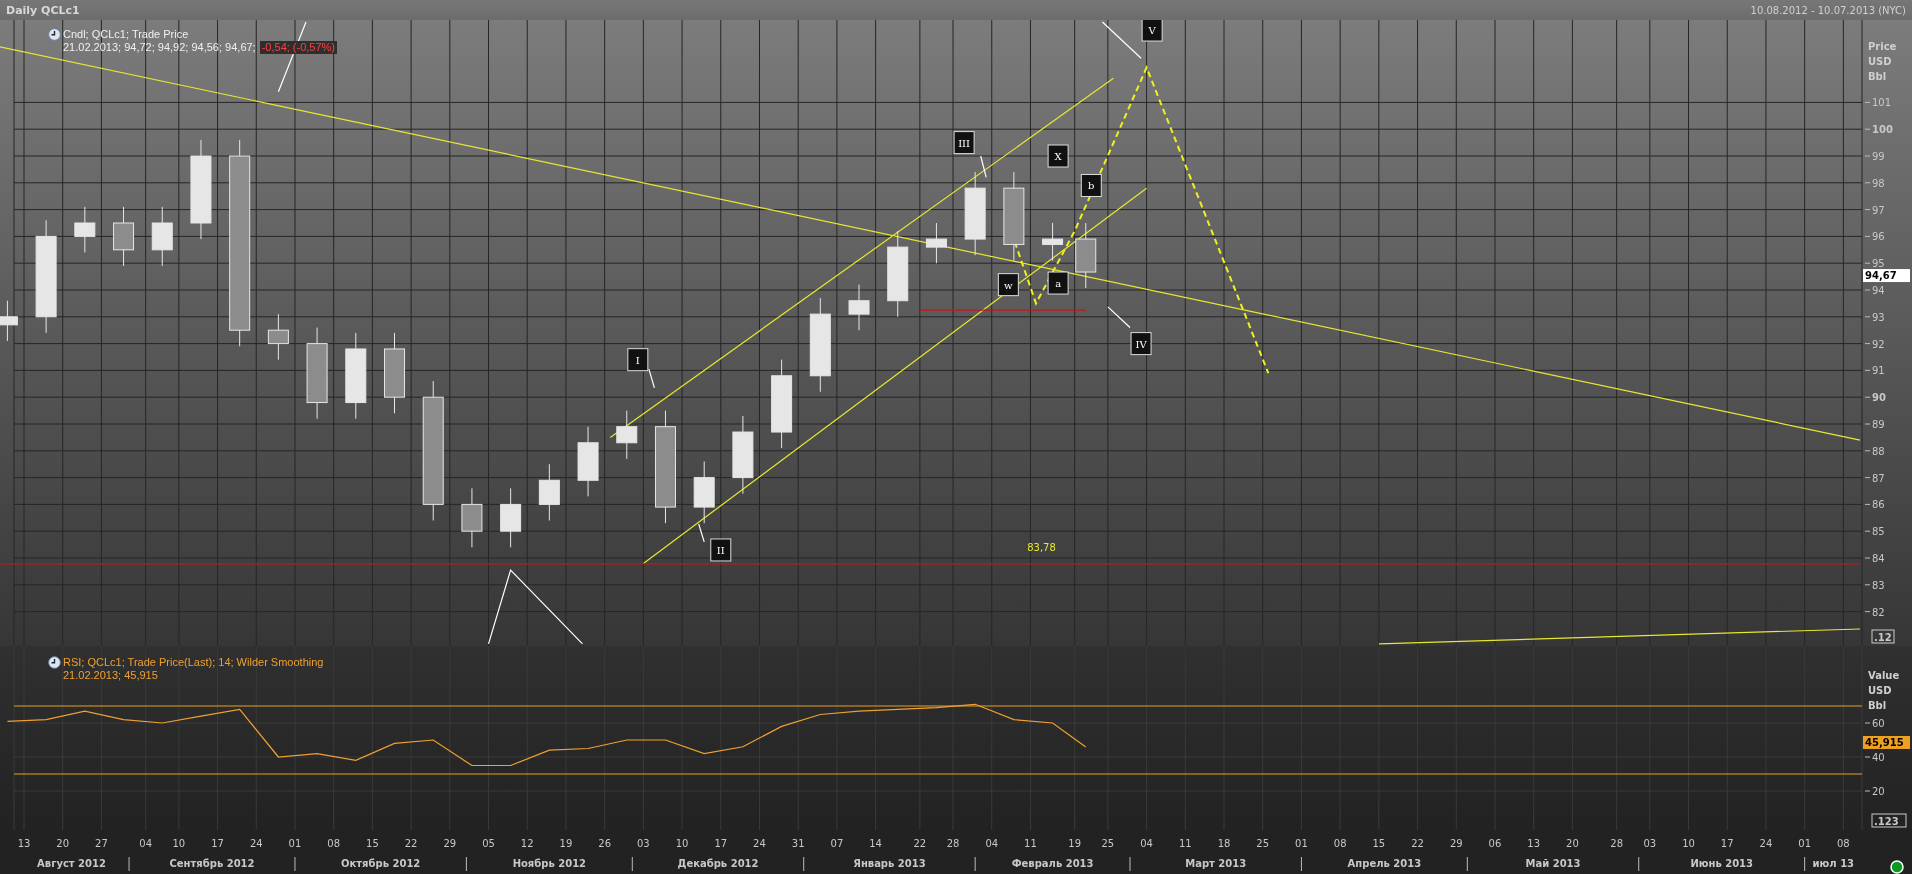 The width and height of the screenshot is (1912, 874). Describe the element at coordinates (1141, 344) in the screenshot. I see `wave-label: IV` at that location.